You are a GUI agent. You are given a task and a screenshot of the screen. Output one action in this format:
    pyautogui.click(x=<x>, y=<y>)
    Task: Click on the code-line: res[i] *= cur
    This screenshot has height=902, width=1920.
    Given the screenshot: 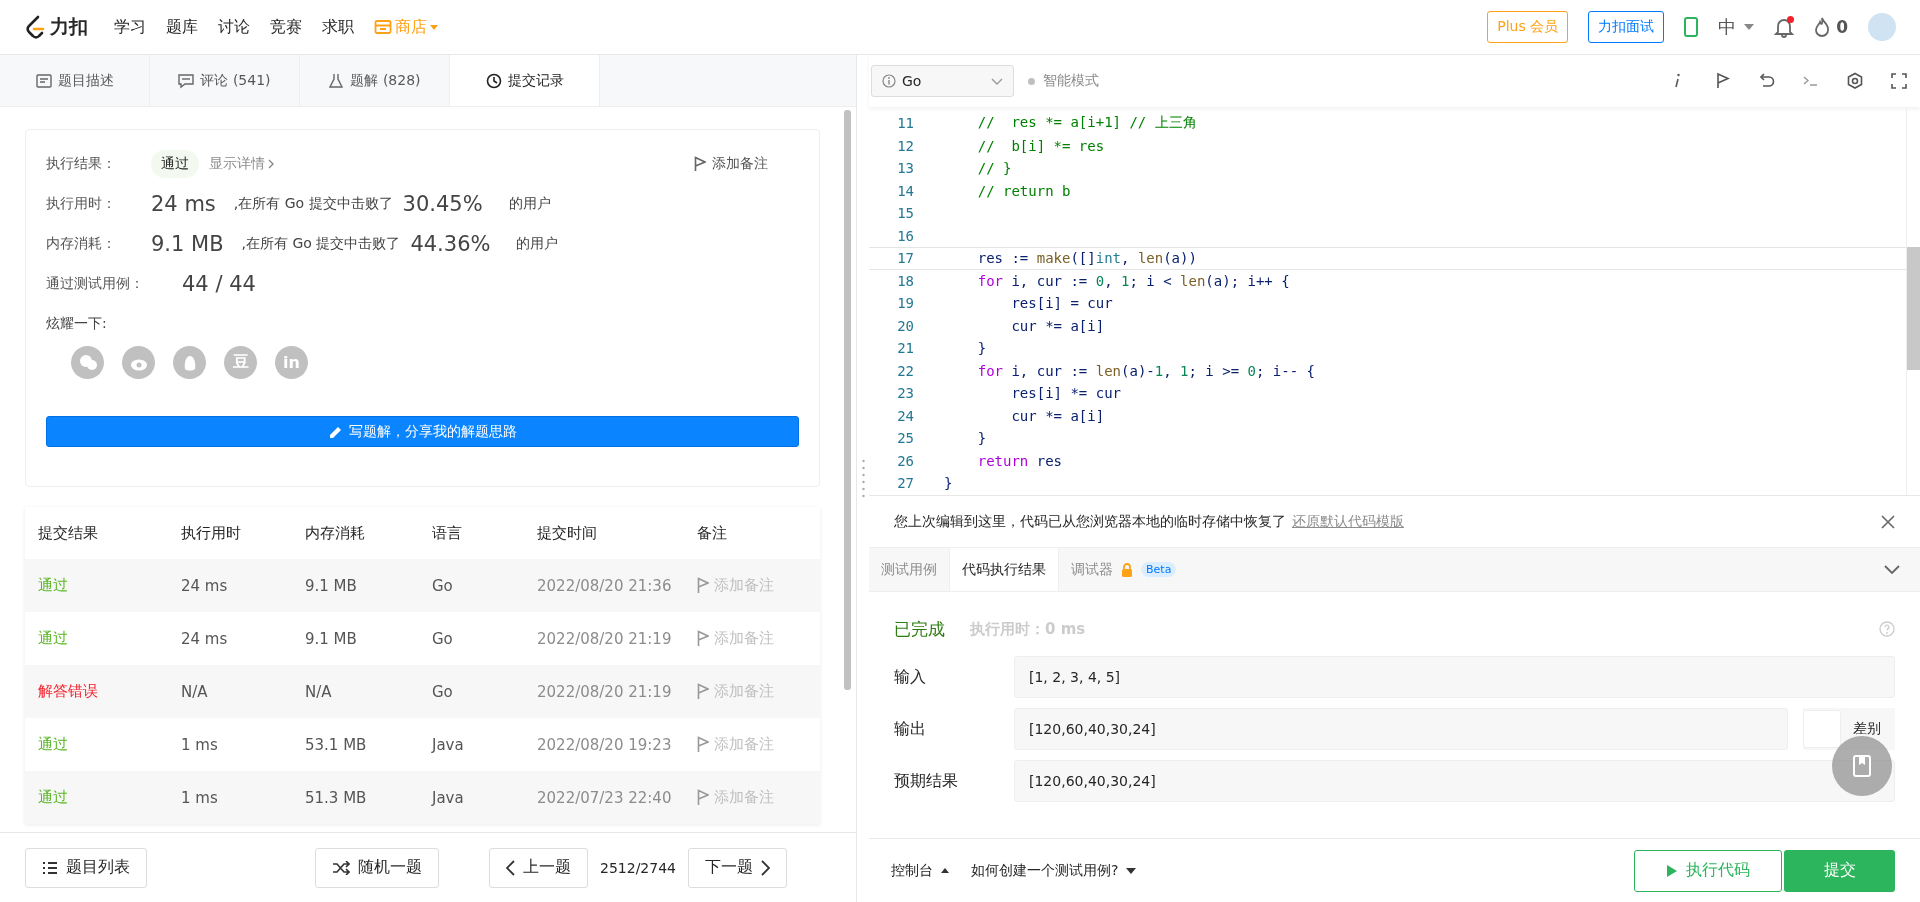 What is the action you would take?
    pyautogui.click(x=1065, y=393)
    